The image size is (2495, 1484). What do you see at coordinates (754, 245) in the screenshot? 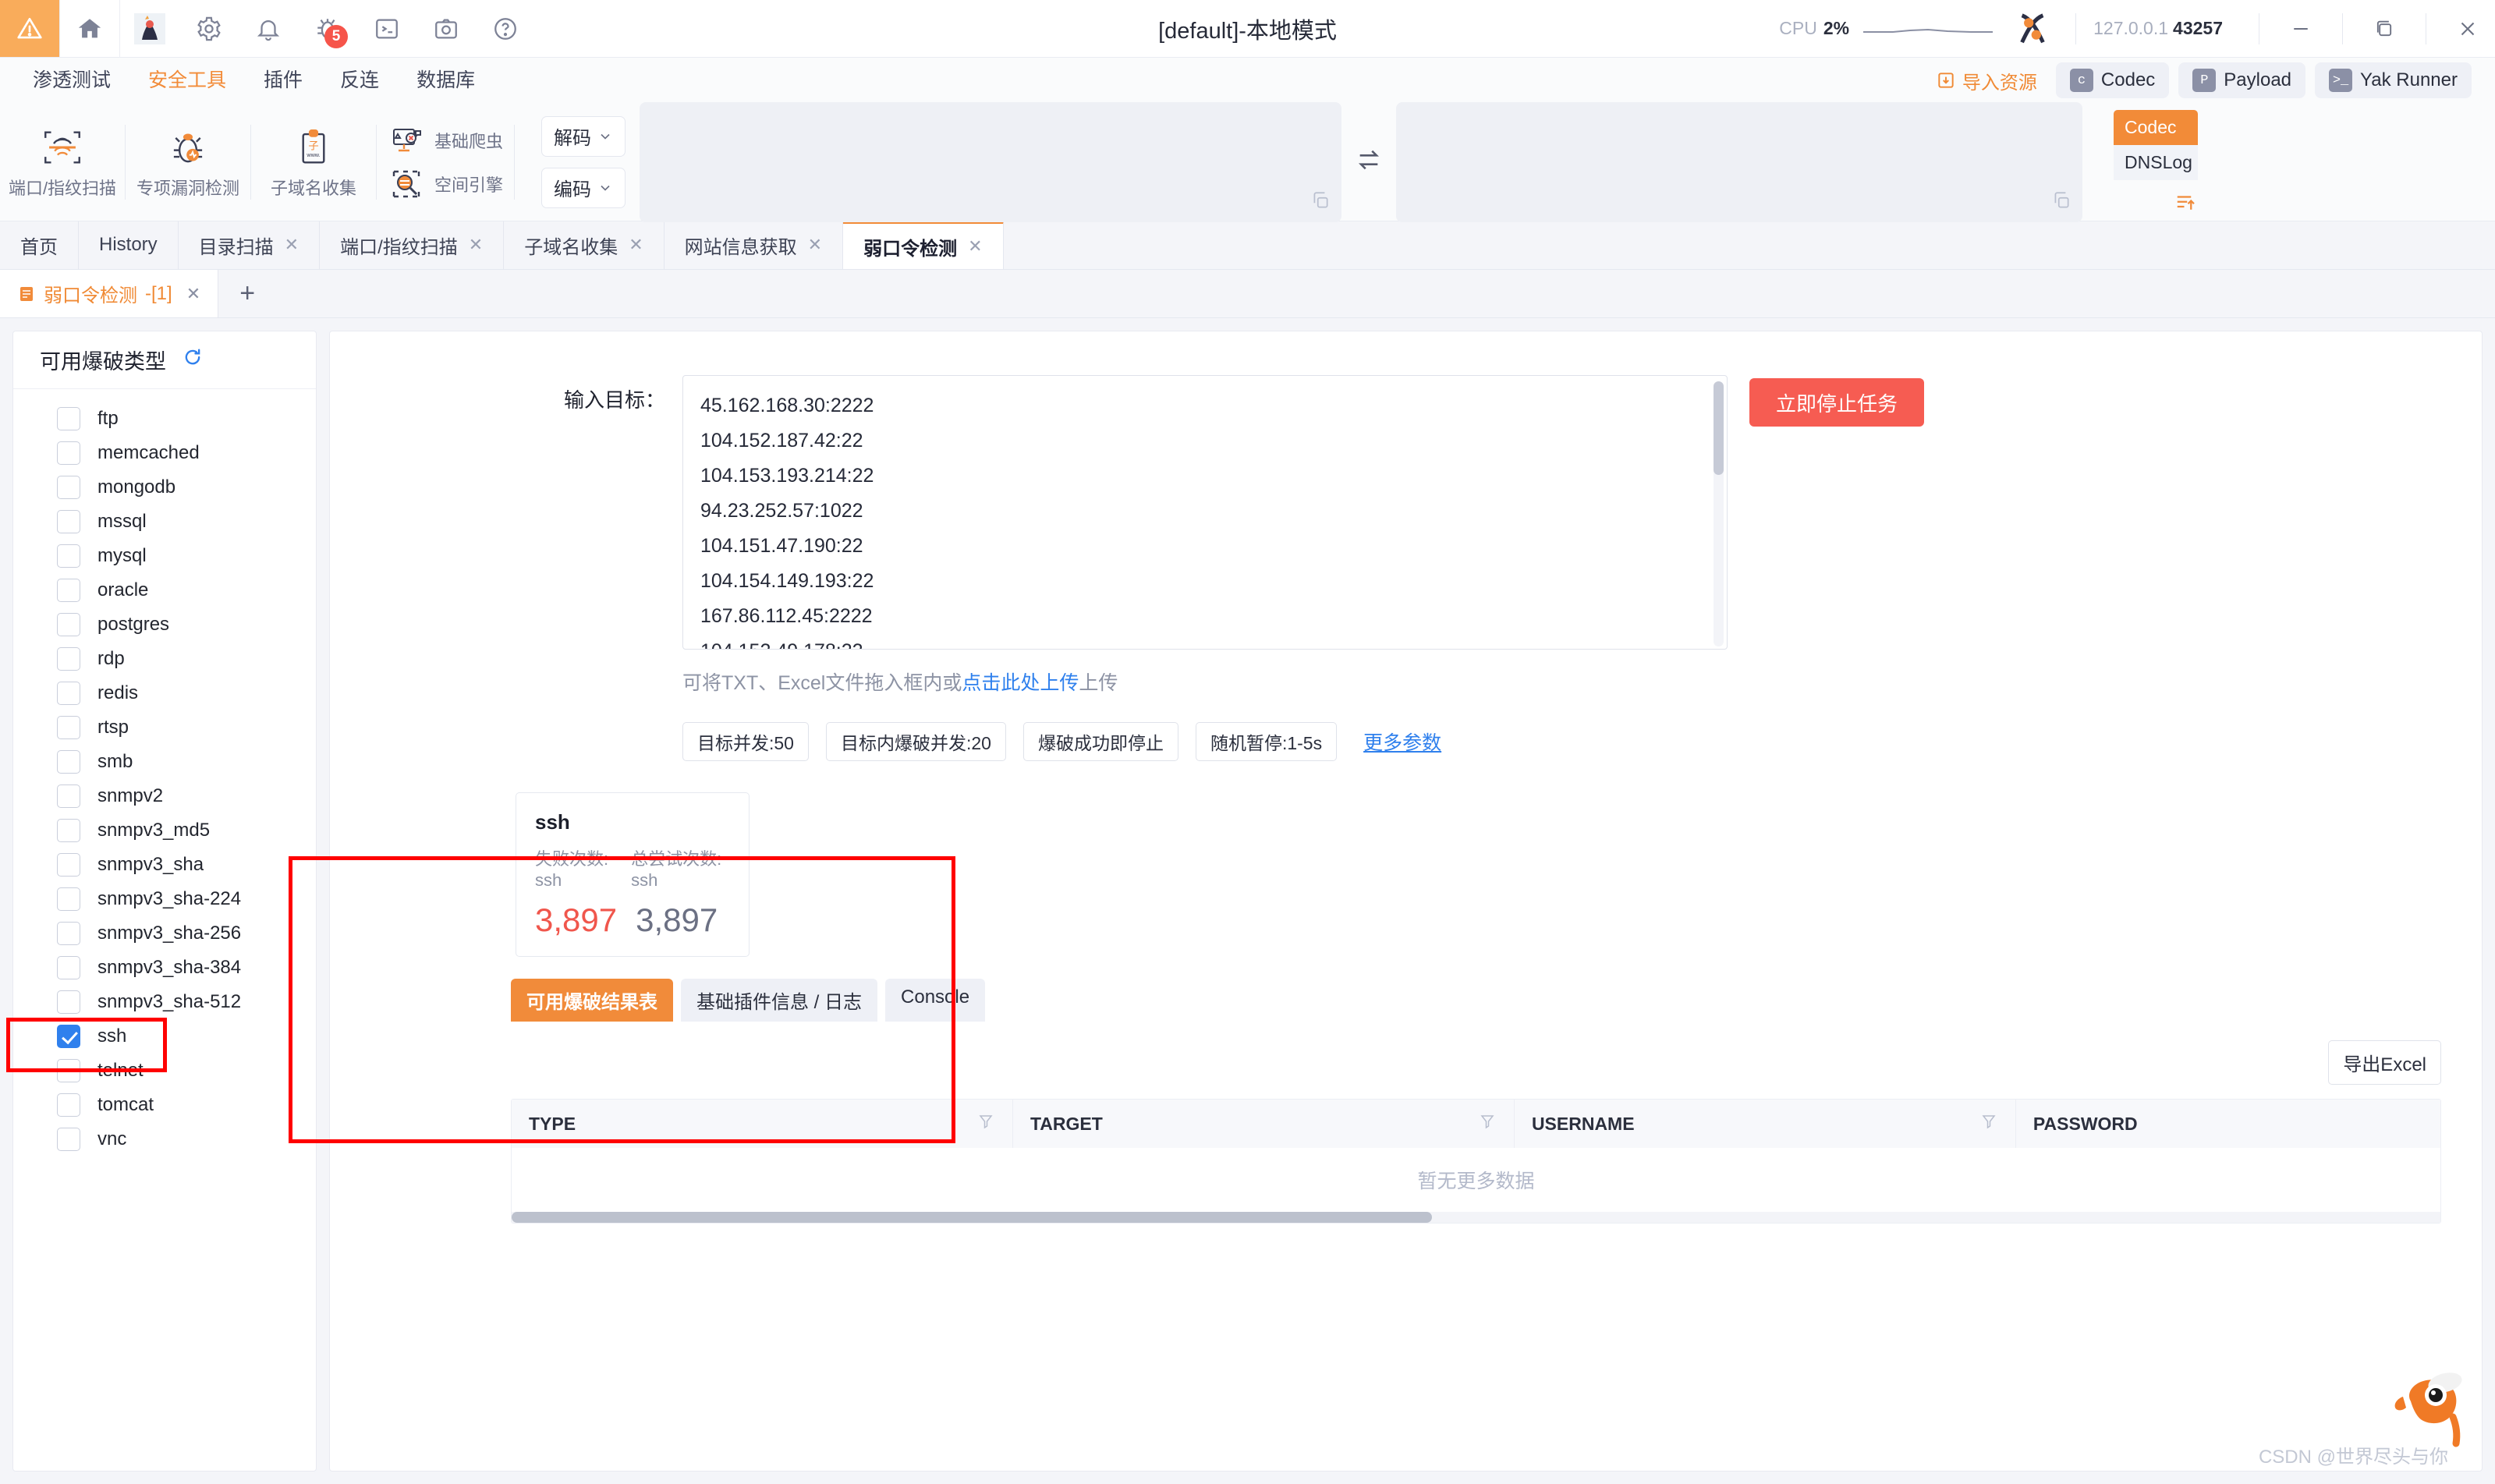
I see `tab-website-info: 网站信息获取 ✕` at bounding box center [754, 245].